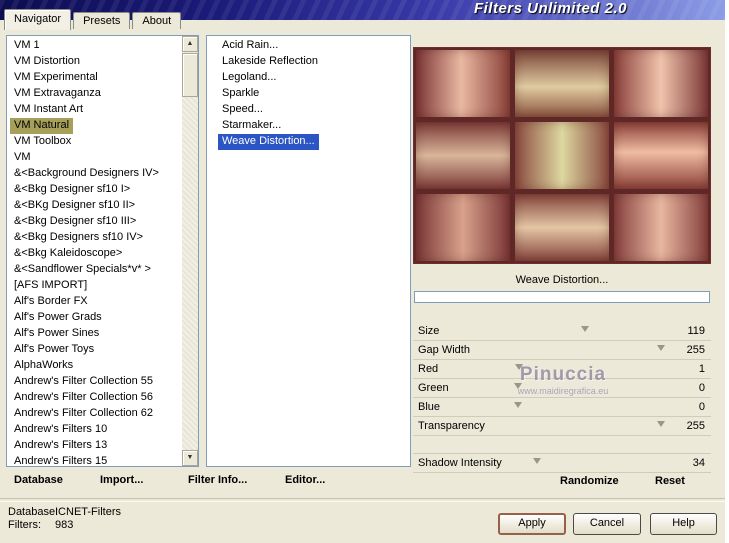  What do you see at coordinates (83, 382) in the screenshot?
I see `category-item: Andrew's Filter Collection 55` at bounding box center [83, 382].